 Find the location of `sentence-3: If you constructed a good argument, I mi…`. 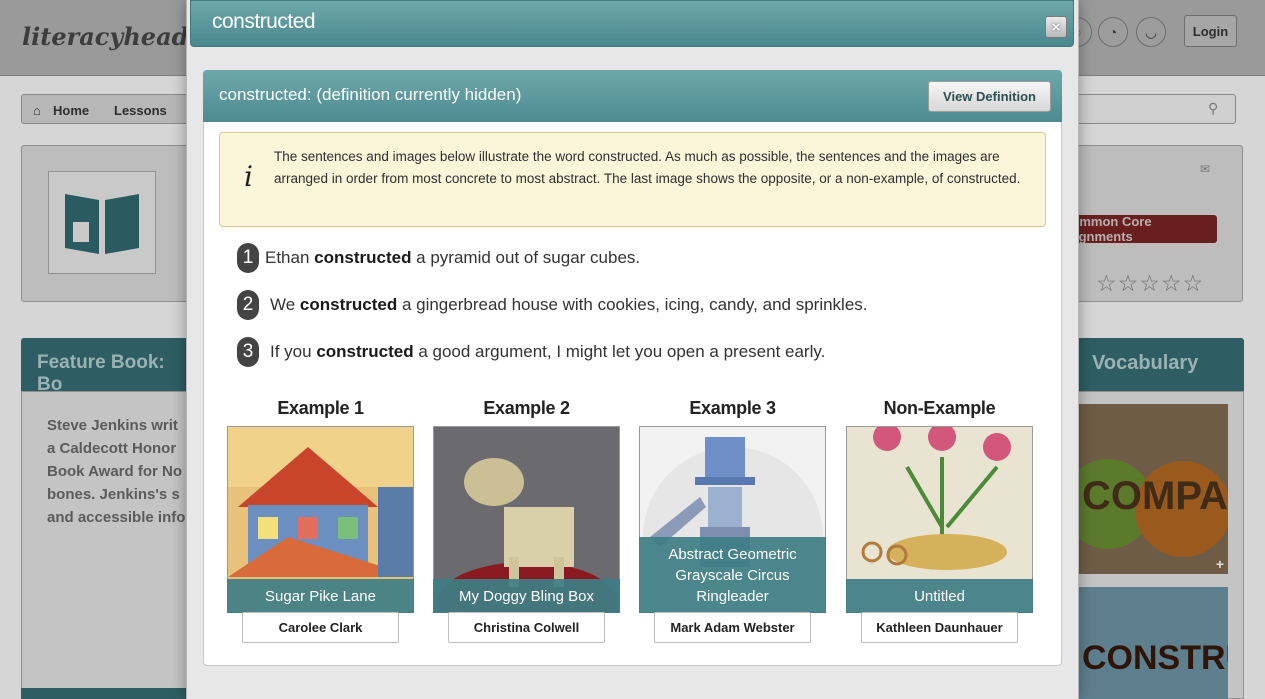

sentence-3: If you constructed a good argument, I mi… is located at coordinates (548, 351).